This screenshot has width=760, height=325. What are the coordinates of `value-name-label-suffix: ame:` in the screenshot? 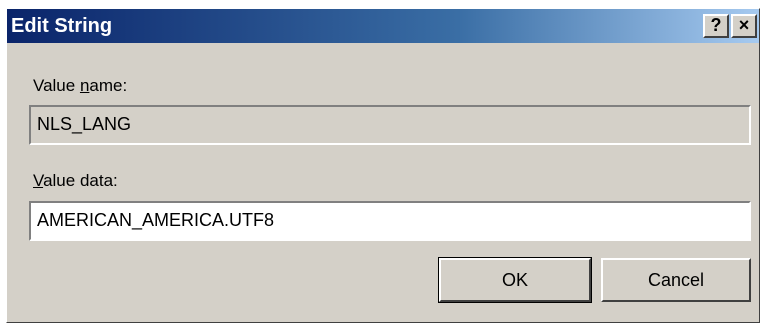 It's located at (108, 85).